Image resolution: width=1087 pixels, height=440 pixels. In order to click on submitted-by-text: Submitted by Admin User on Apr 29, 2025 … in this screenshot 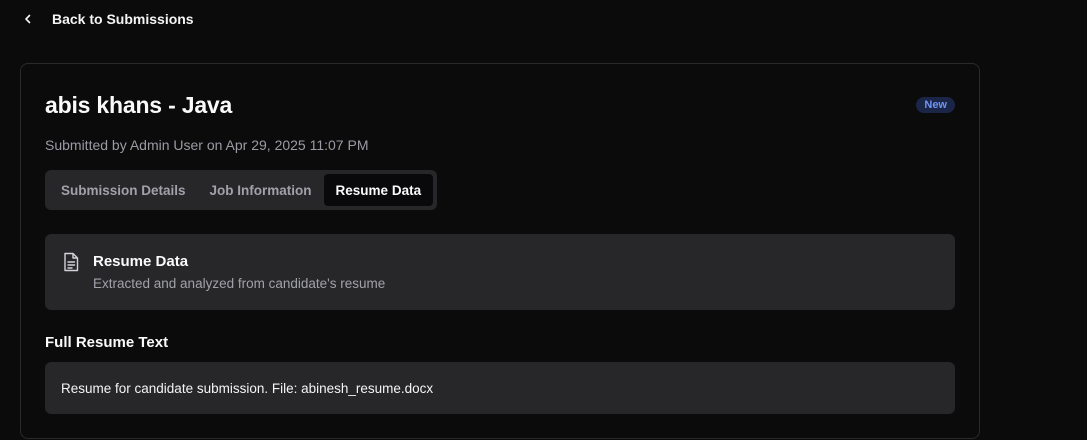, I will do `click(207, 145)`.